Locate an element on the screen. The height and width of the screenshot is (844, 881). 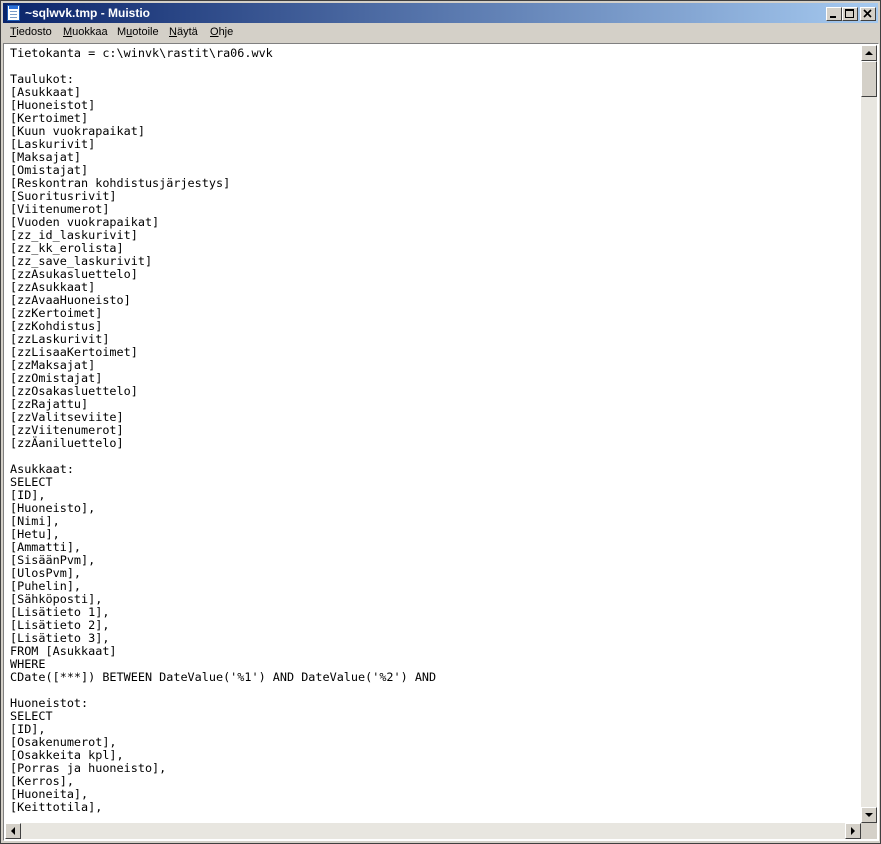
scrollbar-corner is located at coordinates (869, 831).